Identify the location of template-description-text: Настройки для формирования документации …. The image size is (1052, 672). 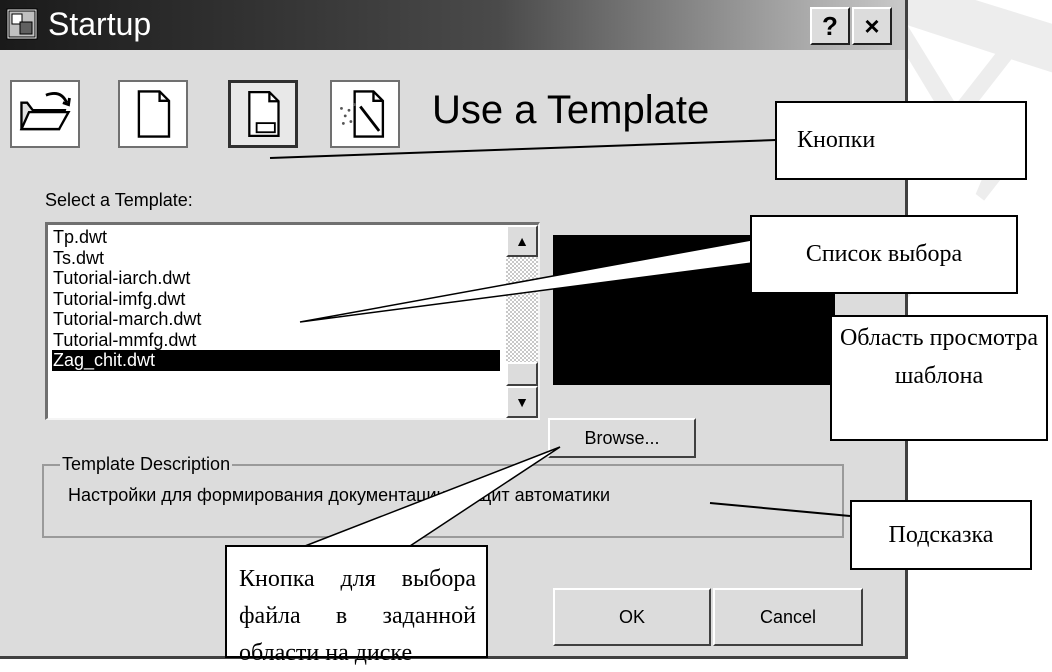
(339, 495).